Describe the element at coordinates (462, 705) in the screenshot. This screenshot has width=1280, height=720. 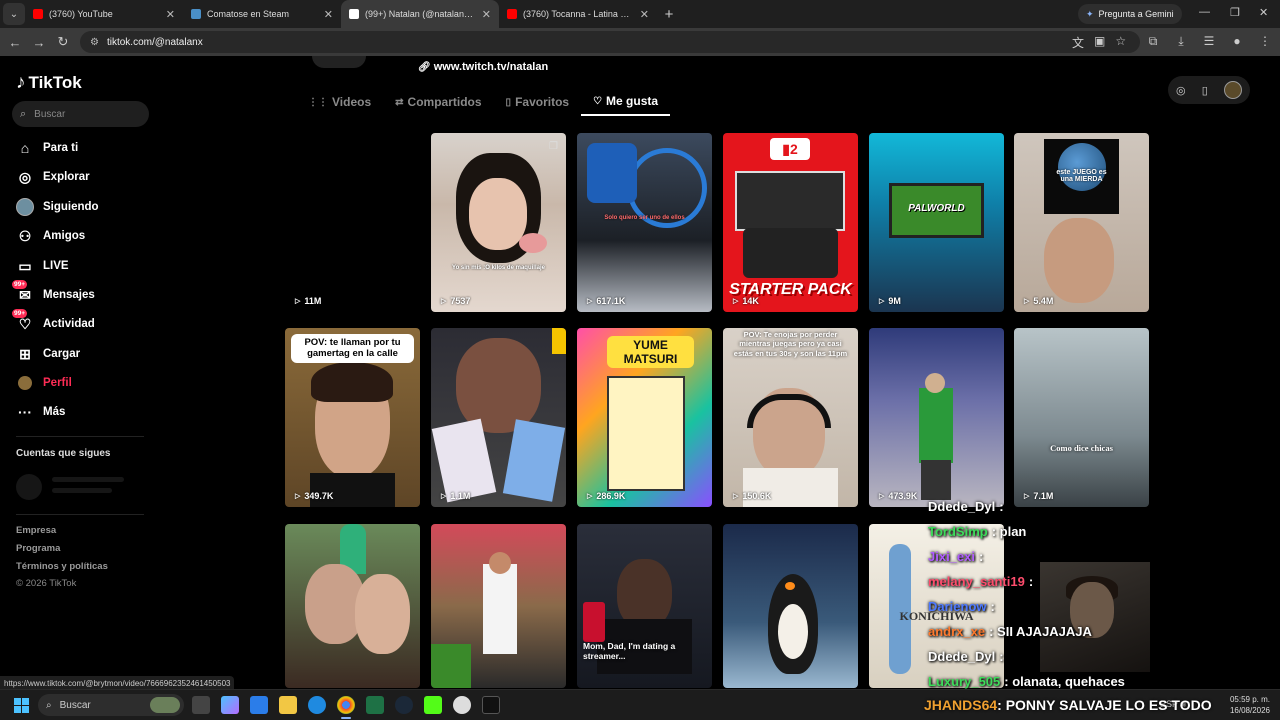
I see `obs-icon` at that location.